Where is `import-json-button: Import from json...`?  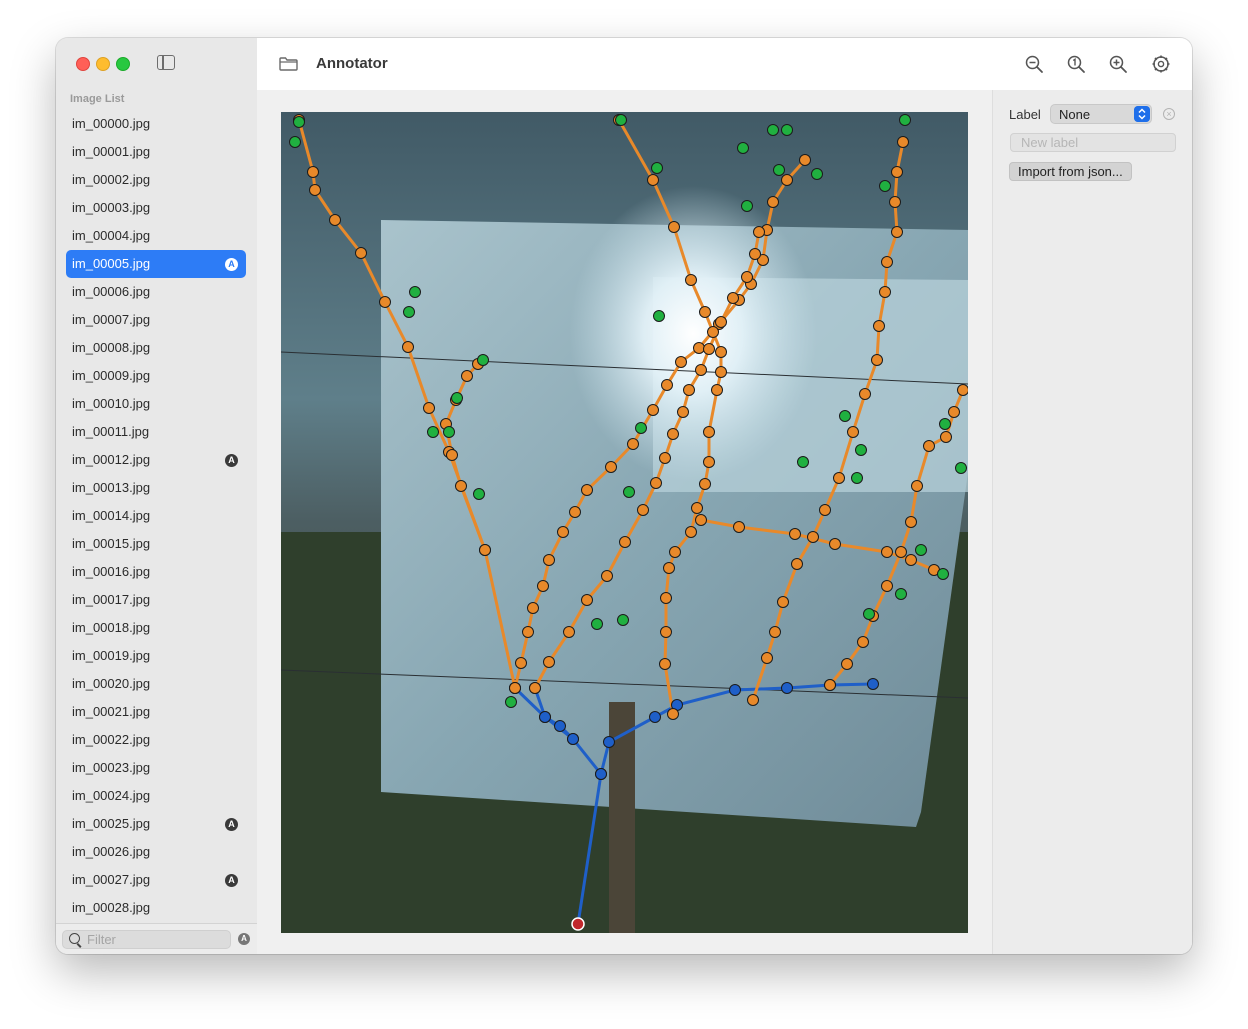
import-json-button: Import from json... is located at coordinates (1070, 171).